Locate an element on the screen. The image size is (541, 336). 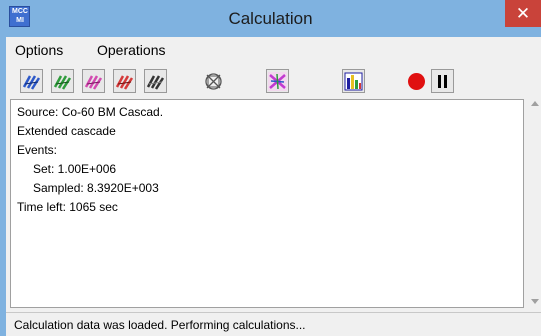
color-tracks-icon is located at coordinates (277, 81).